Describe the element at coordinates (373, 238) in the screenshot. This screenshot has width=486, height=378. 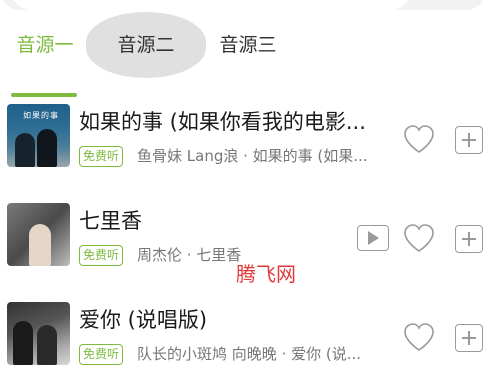
I see `mv-play-icon` at that location.